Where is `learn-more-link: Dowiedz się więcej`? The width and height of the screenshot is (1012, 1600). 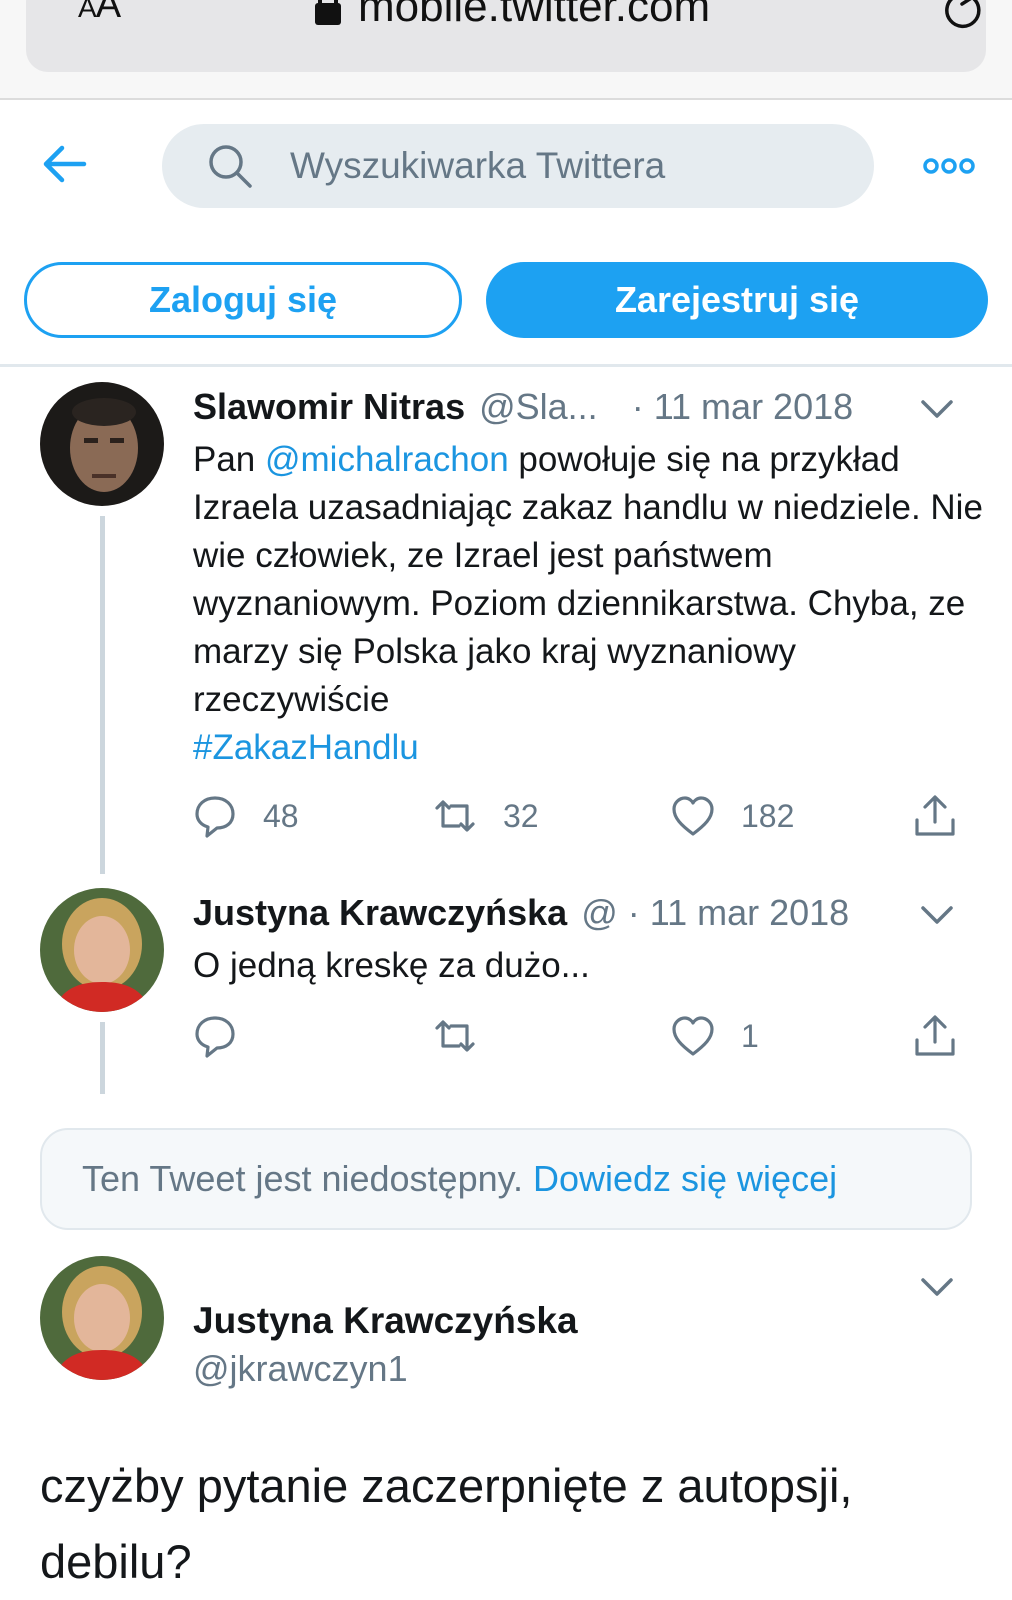
learn-more-link: Dowiedz się więcej is located at coordinates (685, 1179).